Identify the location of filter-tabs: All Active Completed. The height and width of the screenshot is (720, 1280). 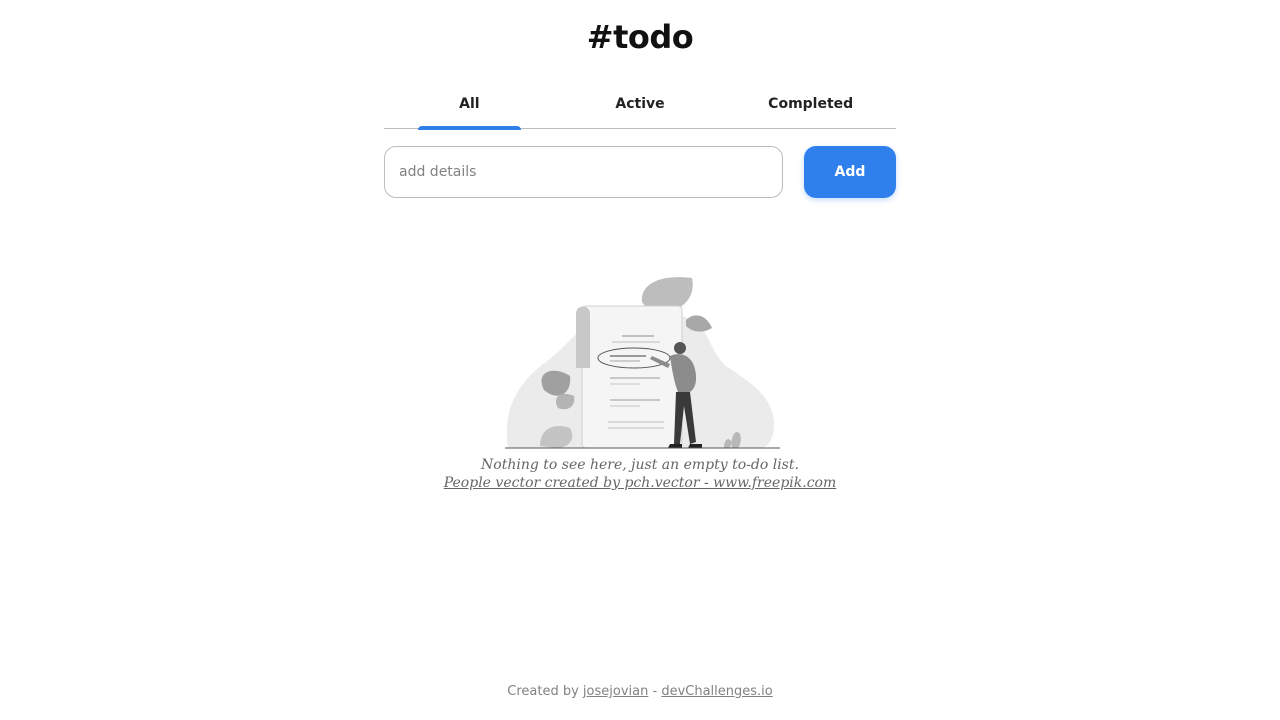
(640, 107).